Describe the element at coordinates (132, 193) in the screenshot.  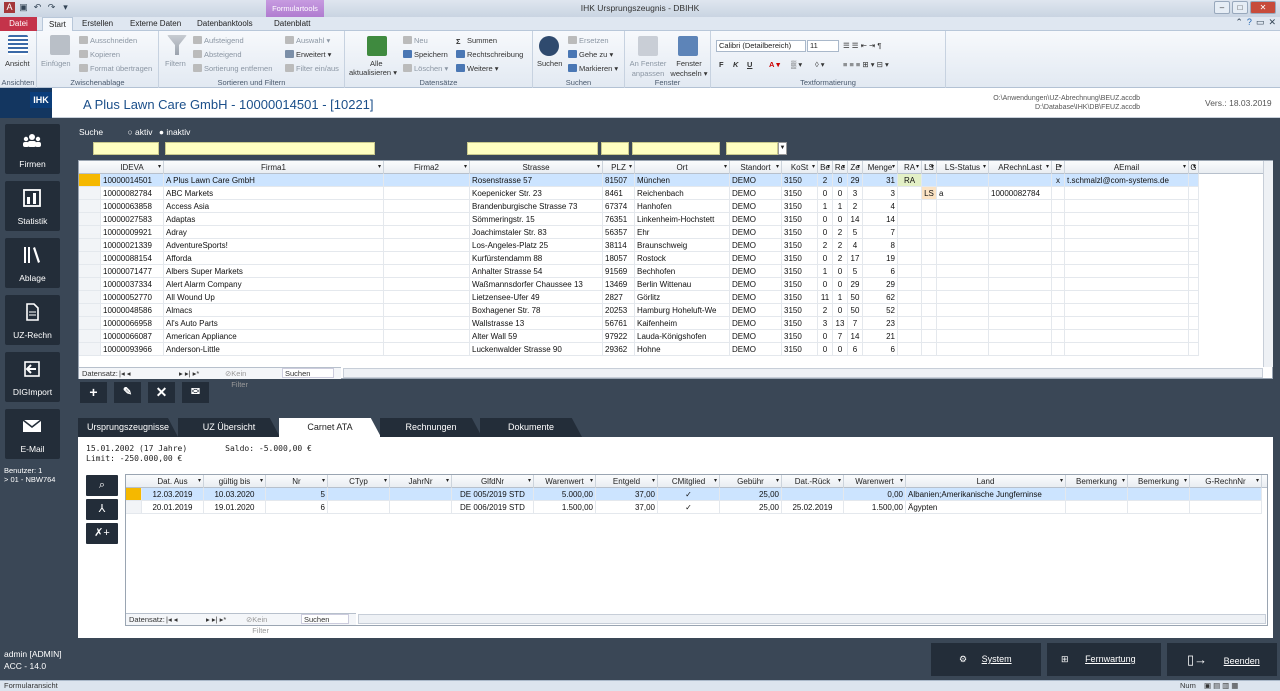
I see `table-cell: 10000082784` at that location.